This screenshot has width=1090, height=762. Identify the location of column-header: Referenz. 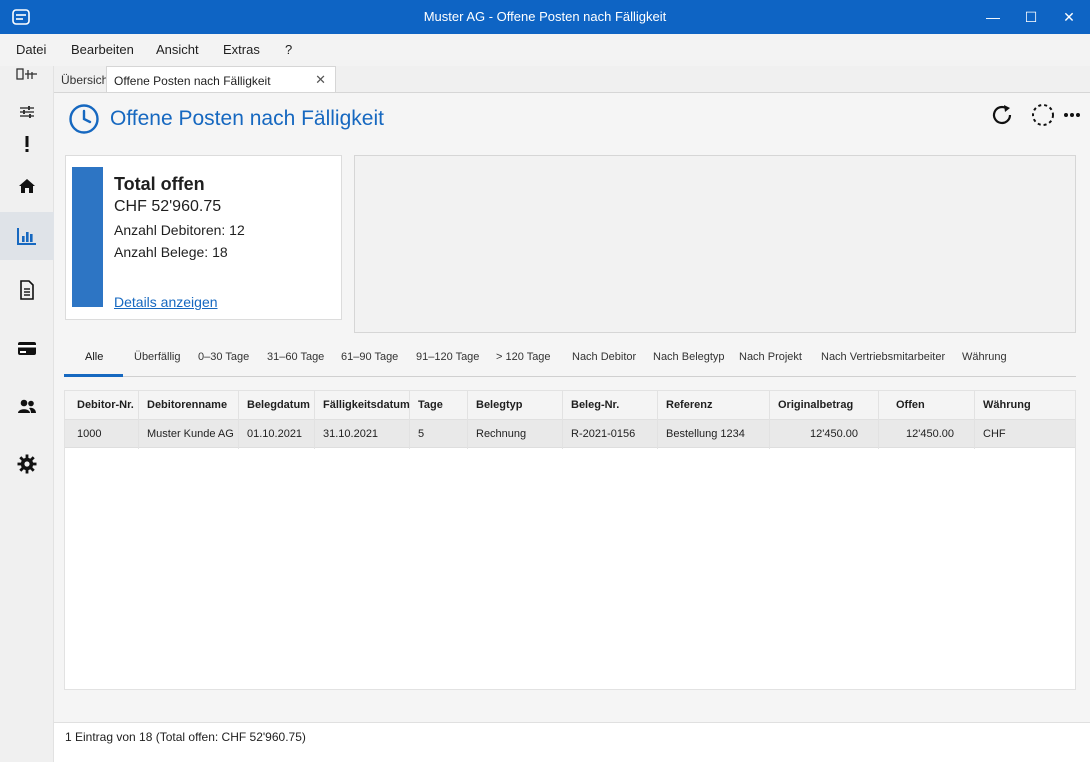
(714, 405).